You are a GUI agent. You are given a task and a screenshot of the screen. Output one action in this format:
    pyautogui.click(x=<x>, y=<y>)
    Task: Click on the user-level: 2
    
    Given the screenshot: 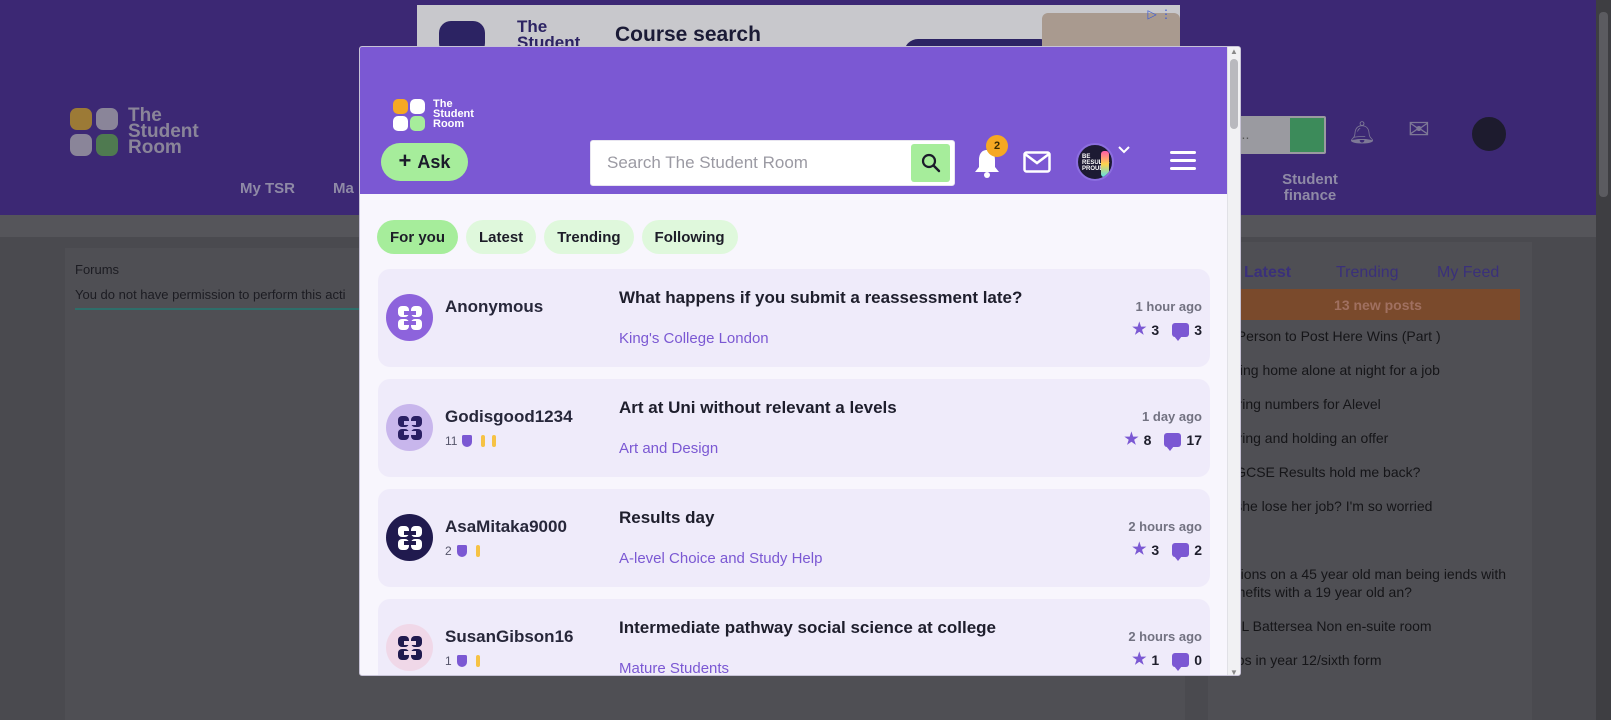 What is the action you would take?
    pyautogui.click(x=462, y=551)
    